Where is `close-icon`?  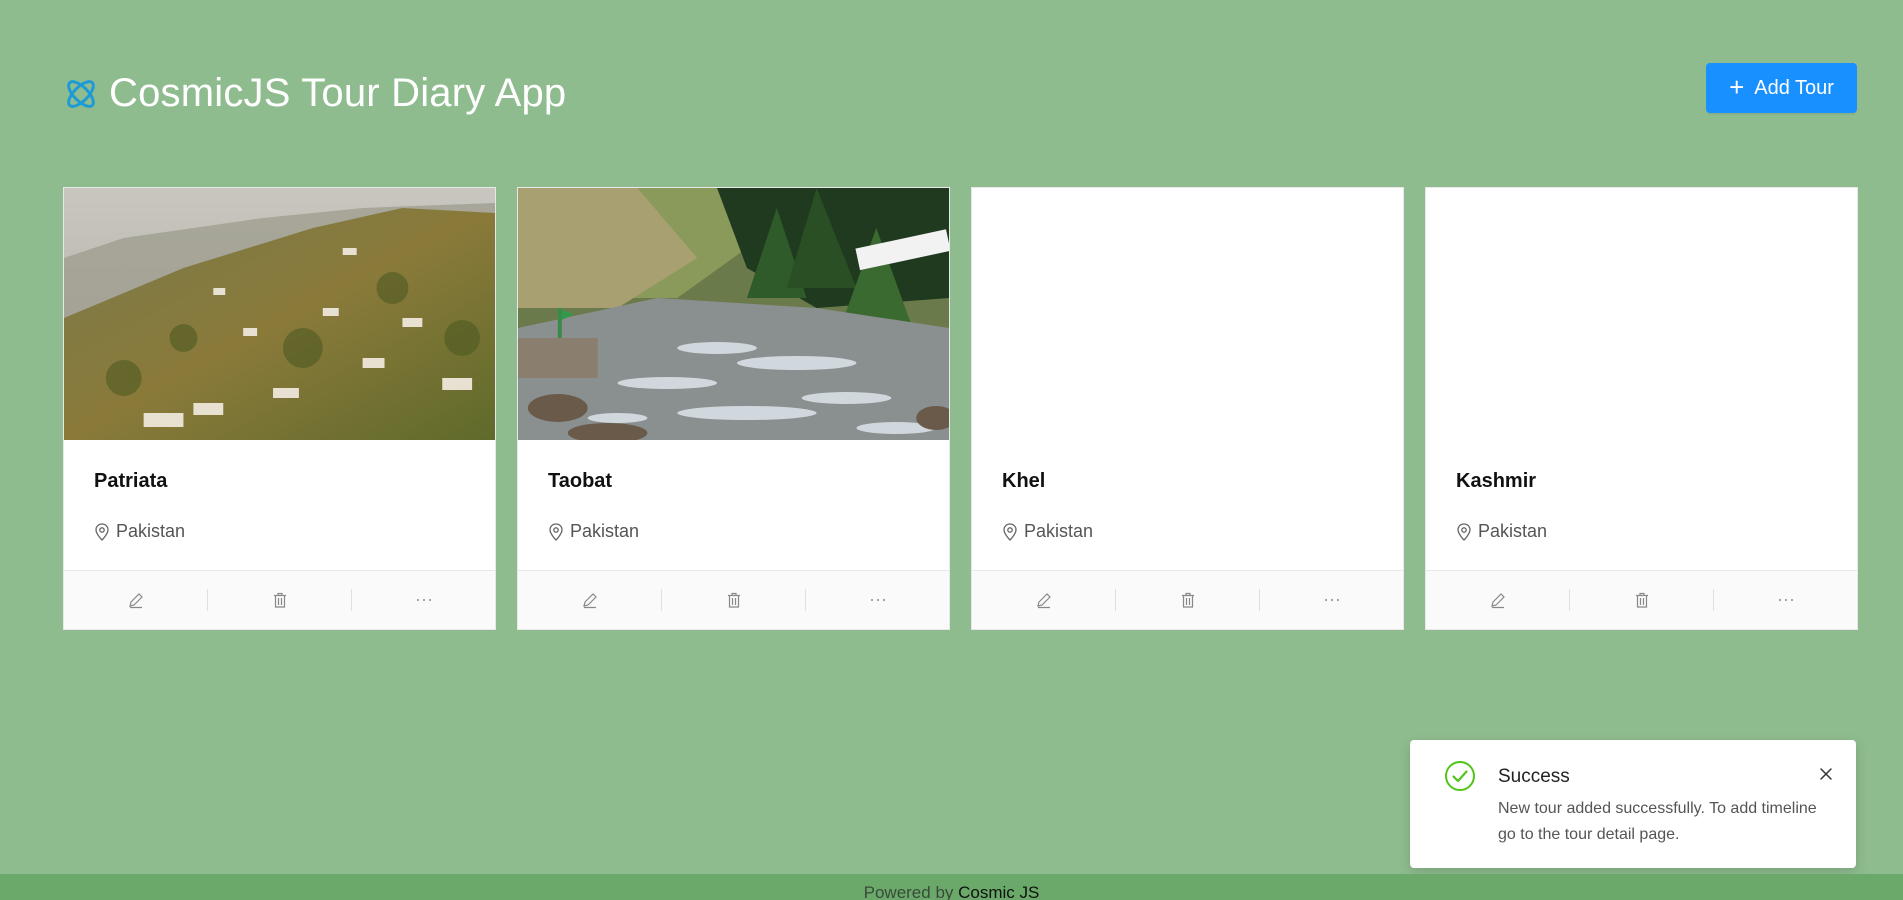 close-icon is located at coordinates (1826, 774).